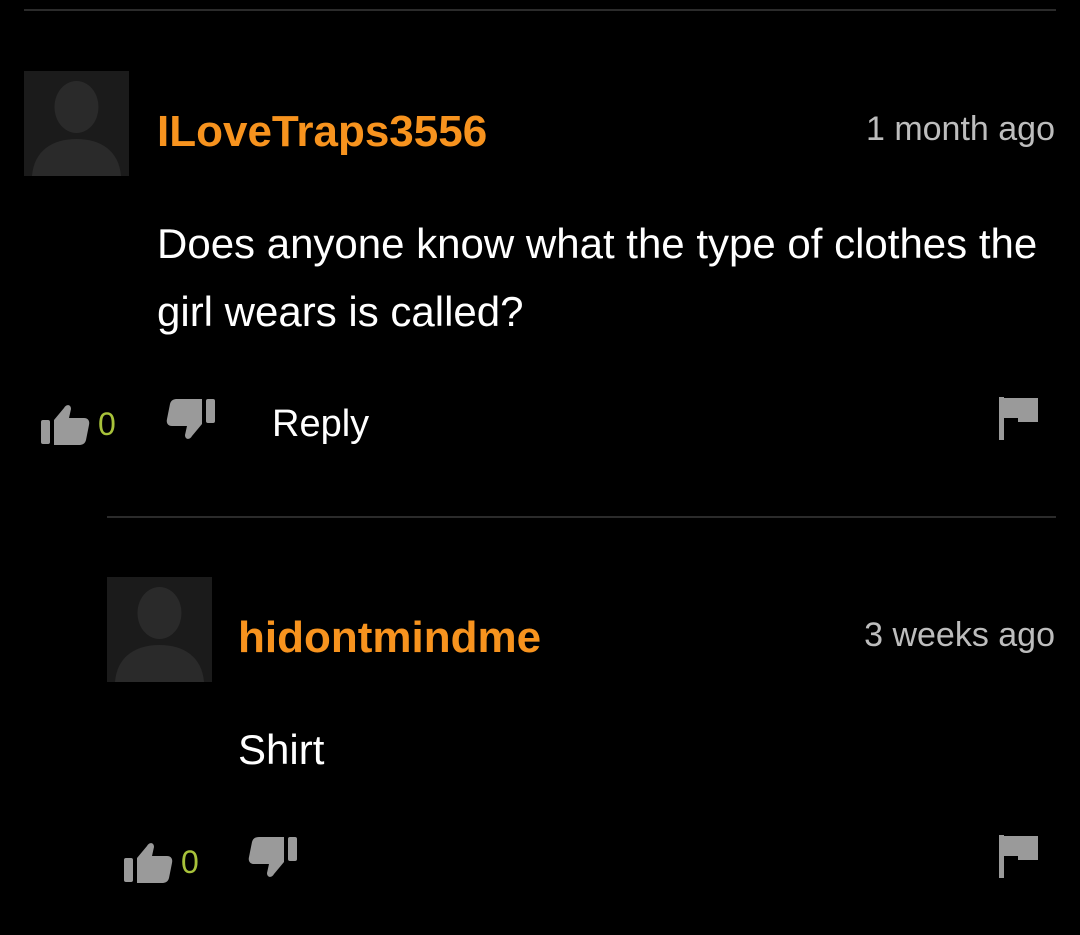 The width and height of the screenshot is (1080, 935). Describe the element at coordinates (960, 129) in the screenshot. I see `comment-timestamp: 1 month ago` at that location.